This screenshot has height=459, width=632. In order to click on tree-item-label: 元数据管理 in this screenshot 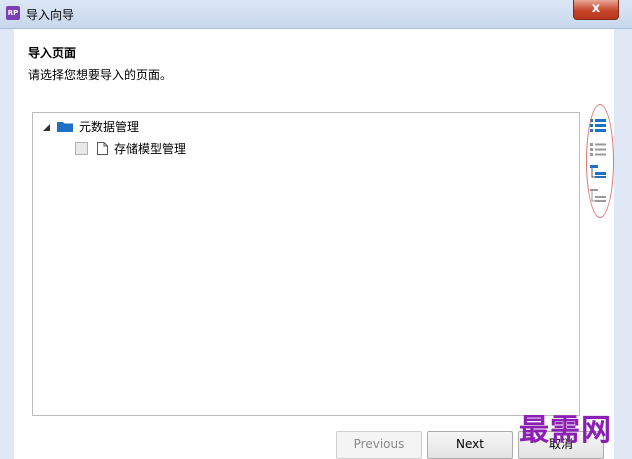, I will do `click(109, 126)`.